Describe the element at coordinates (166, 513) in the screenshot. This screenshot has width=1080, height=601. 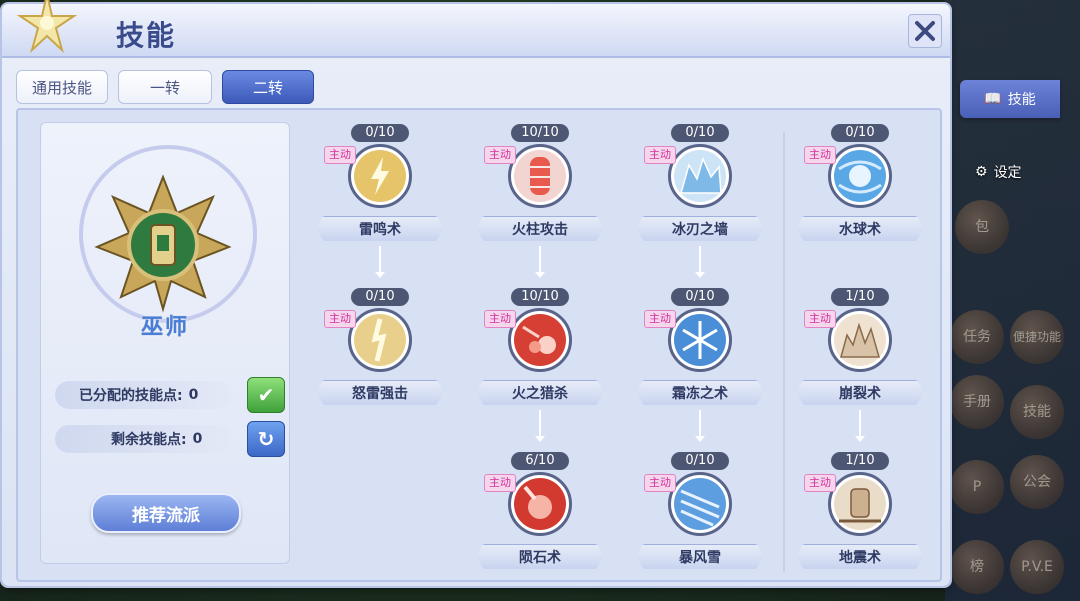
I see `recommend-build-button: 推荐流派` at that location.